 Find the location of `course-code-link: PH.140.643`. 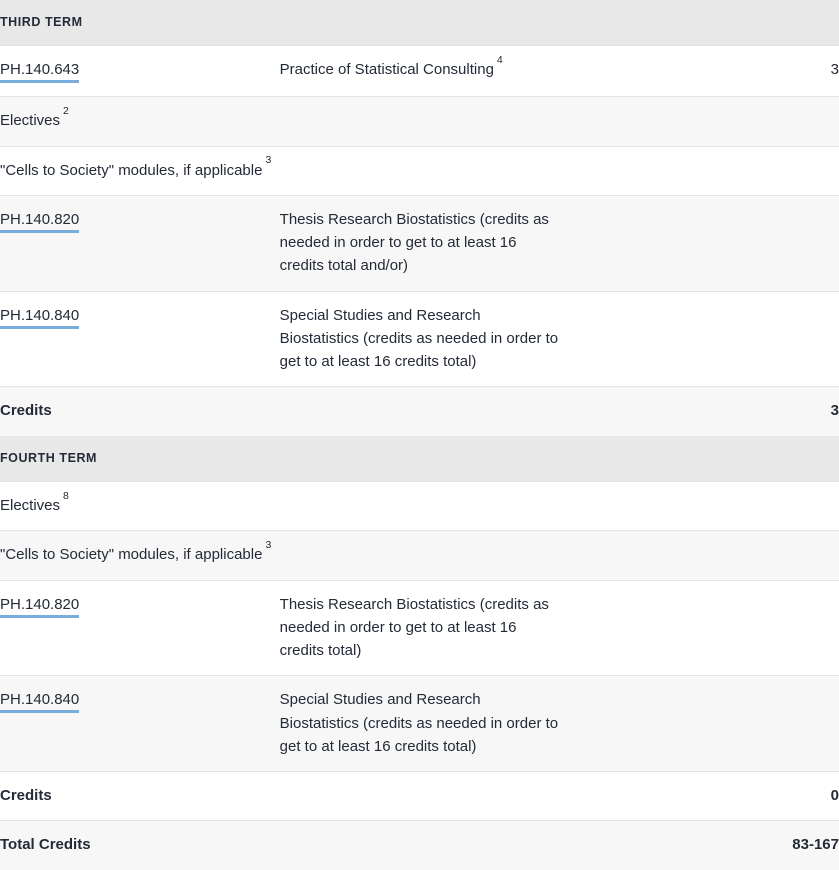

course-code-link: PH.140.643 is located at coordinates (40, 72).